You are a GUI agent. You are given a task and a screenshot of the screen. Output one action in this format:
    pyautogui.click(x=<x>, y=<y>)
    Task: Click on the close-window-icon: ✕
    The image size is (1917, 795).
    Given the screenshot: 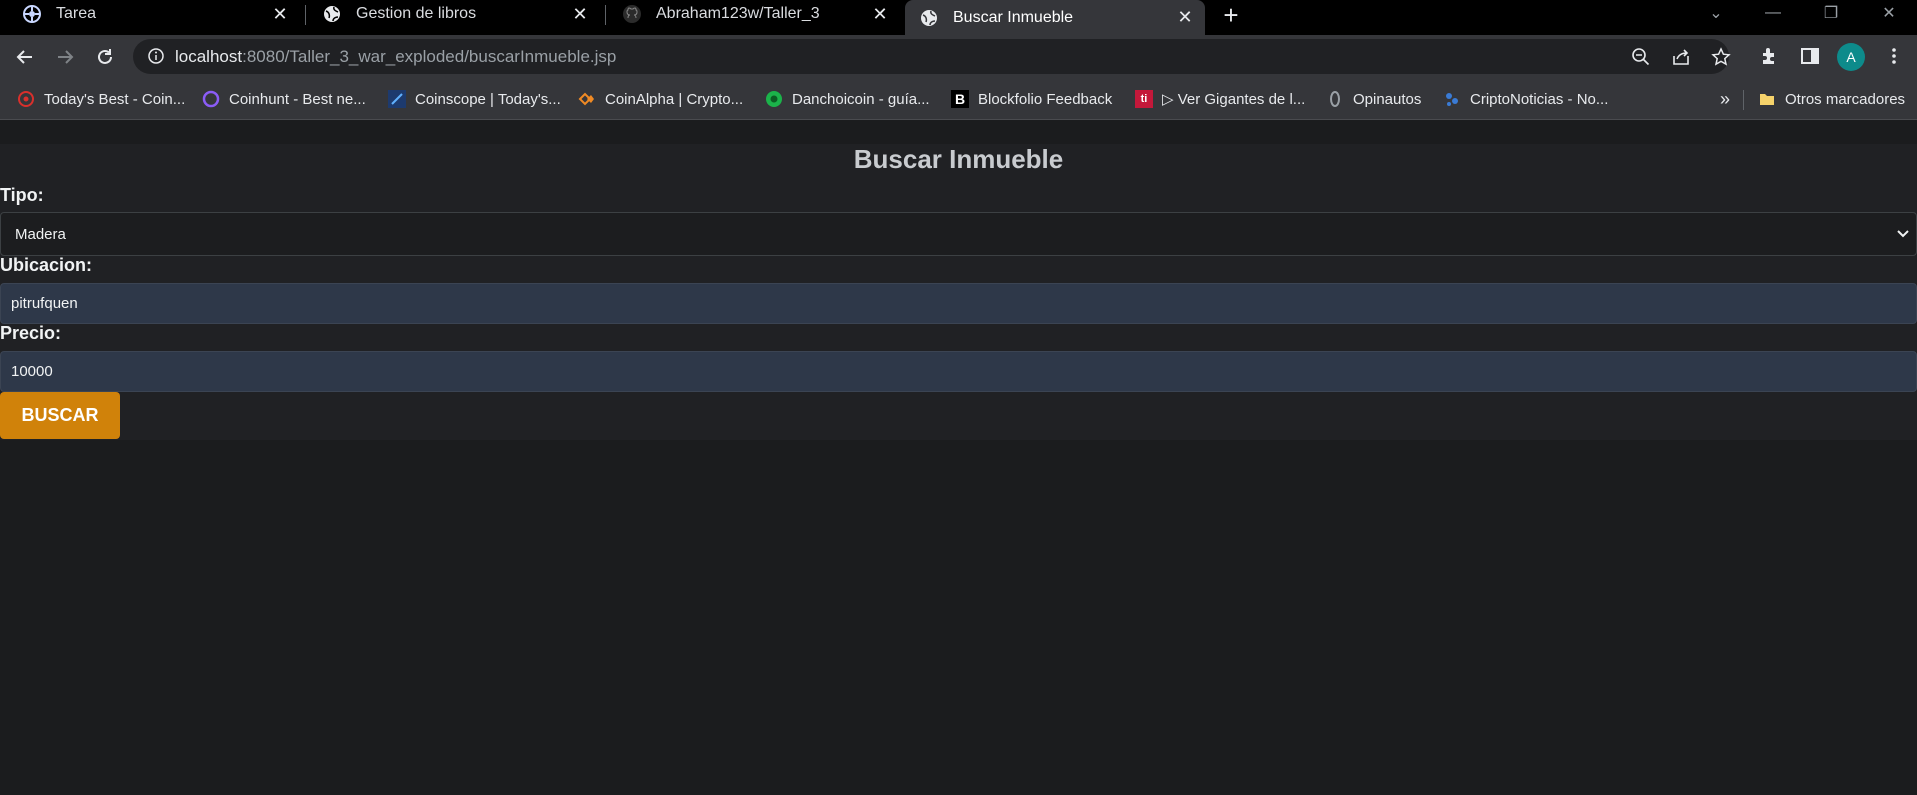 What is the action you would take?
    pyautogui.click(x=1889, y=13)
    